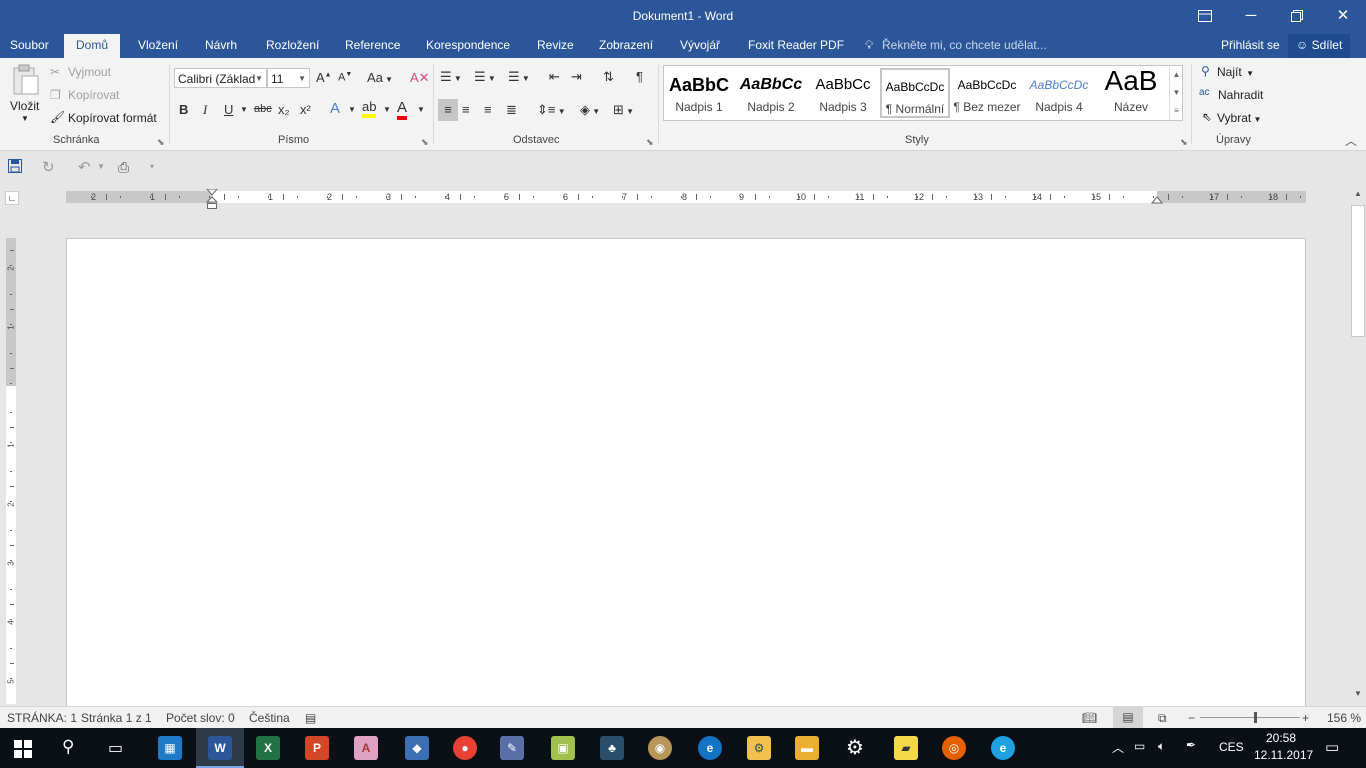 This screenshot has height=768, width=1366. I want to click on decrease-indent-icon: ⇤, so click(554, 77).